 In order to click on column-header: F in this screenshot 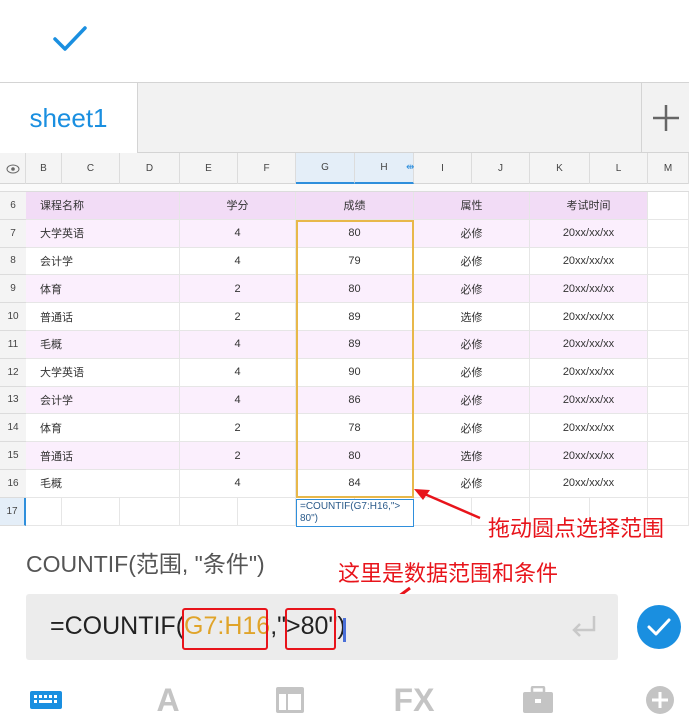, I will do `click(267, 168)`.